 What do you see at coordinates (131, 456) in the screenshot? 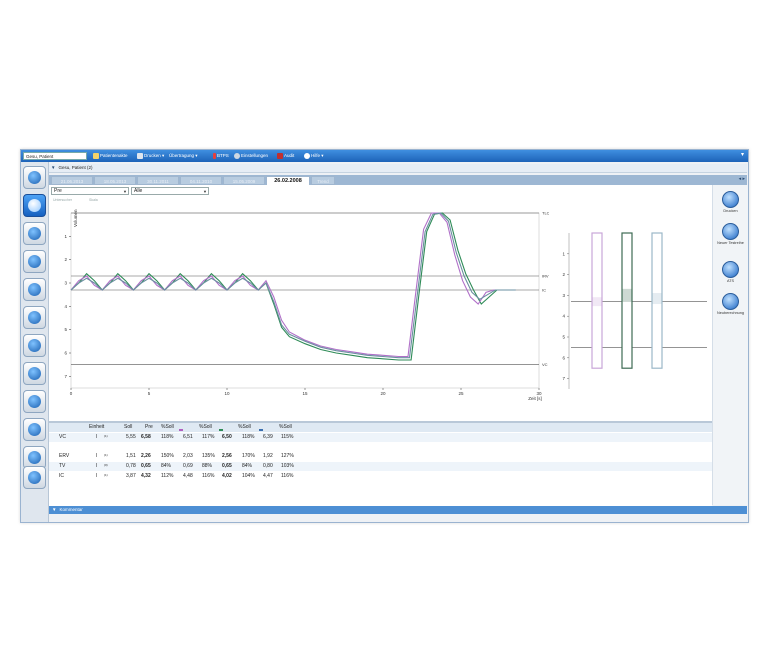
I see `cell-soll: 1,51` at bounding box center [131, 456].